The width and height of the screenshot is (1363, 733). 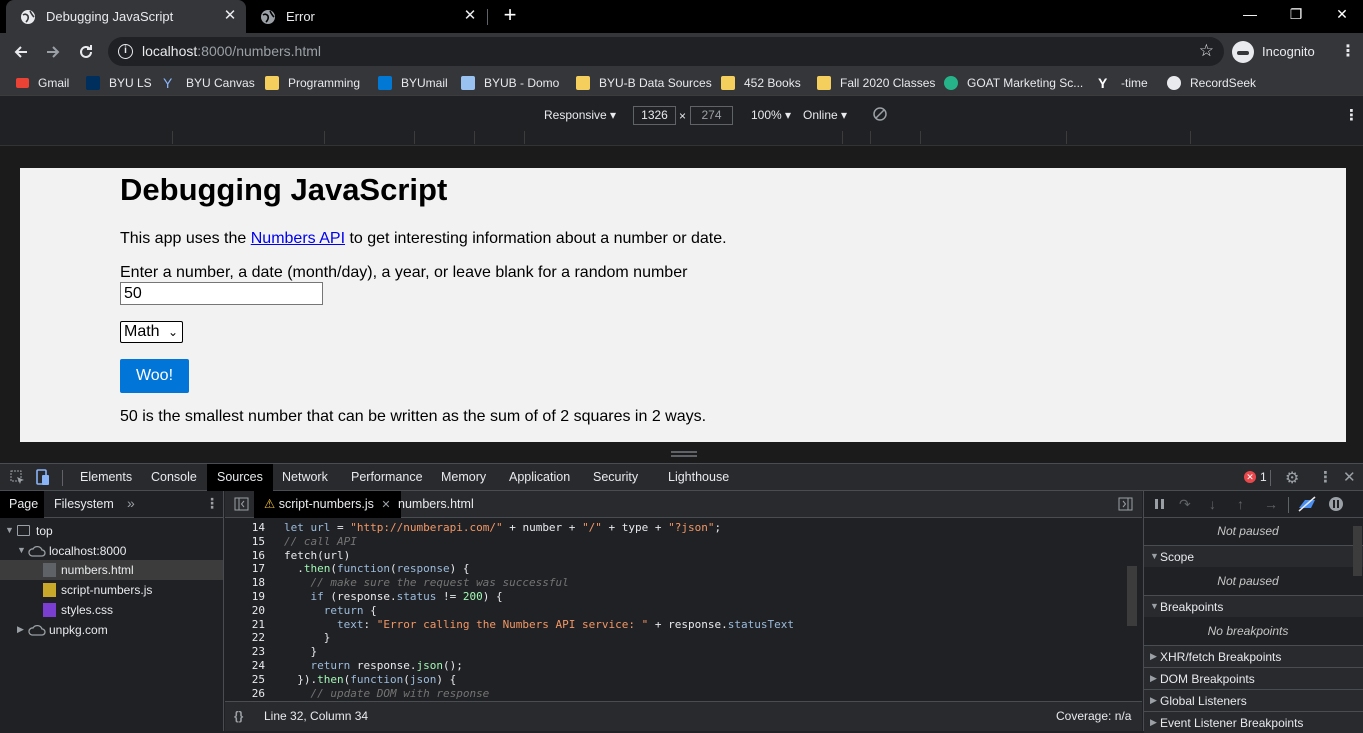 What do you see at coordinates (654, 115) in the screenshot?
I see `viewport-width-input: 1326` at bounding box center [654, 115].